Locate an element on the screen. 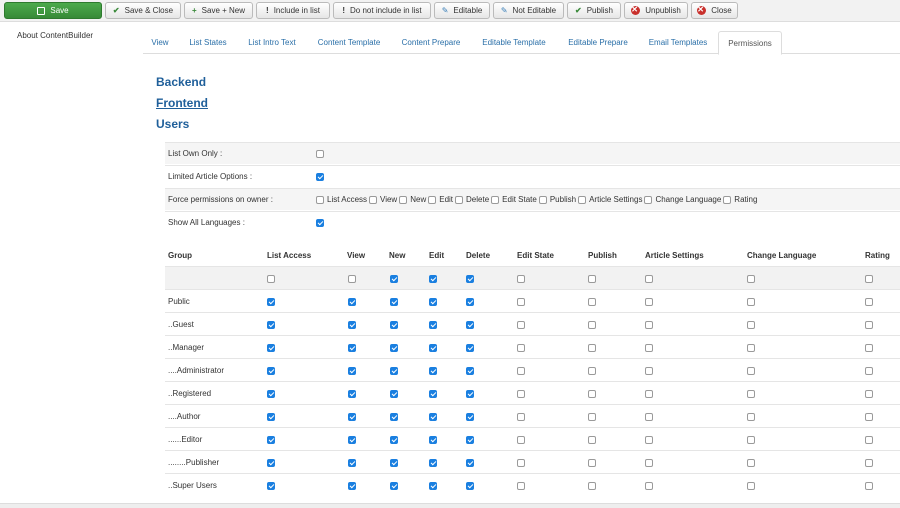 The height and width of the screenshot is (508, 900). tab-content-template: Content Template is located at coordinates (349, 42).